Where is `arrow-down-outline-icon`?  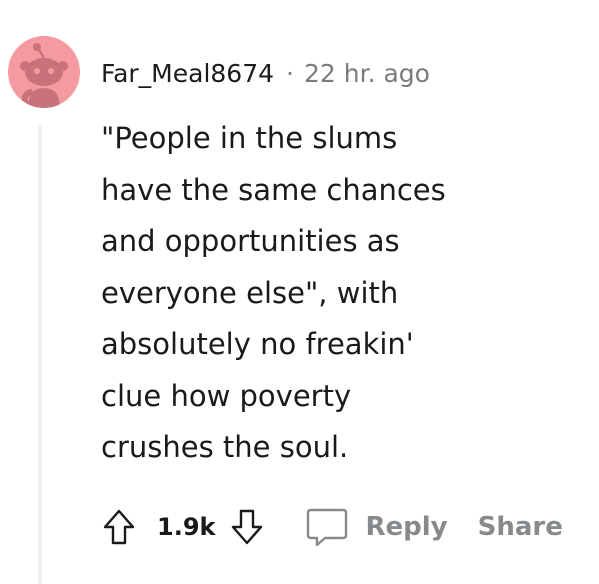 arrow-down-outline-icon is located at coordinates (247, 527).